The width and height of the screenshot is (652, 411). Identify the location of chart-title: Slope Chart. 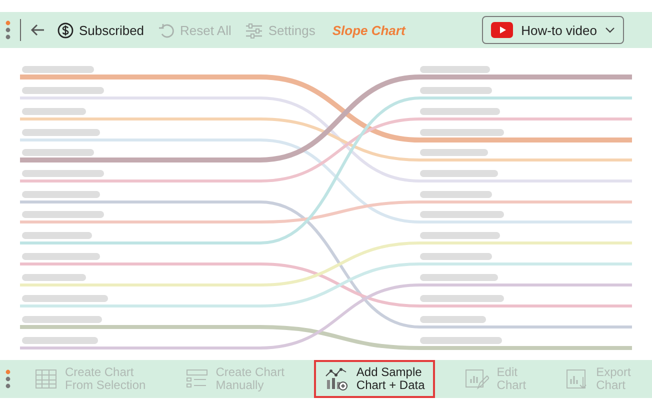
(369, 30).